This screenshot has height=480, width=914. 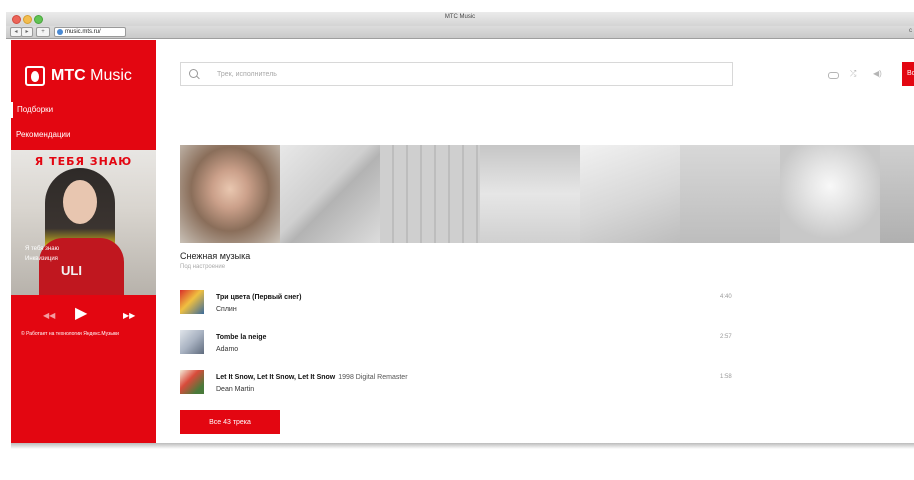 What do you see at coordinates (830, 194) in the screenshot?
I see `banner-image-heart` at bounding box center [830, 194].